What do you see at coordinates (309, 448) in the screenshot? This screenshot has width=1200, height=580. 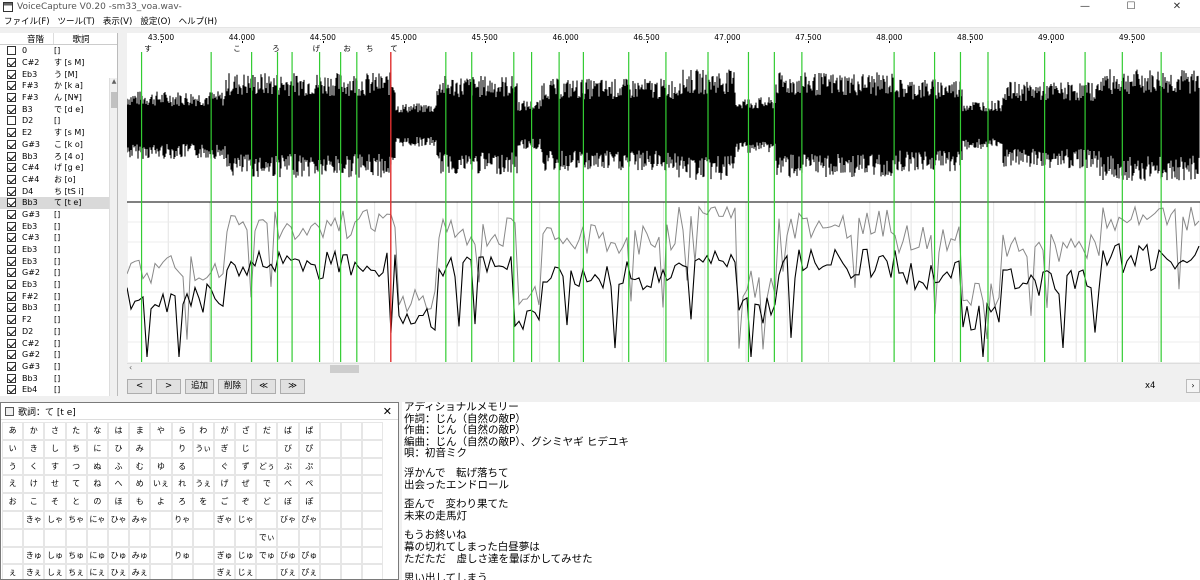 I see `kana-key: ぴ` at bounding box center [309, 448].